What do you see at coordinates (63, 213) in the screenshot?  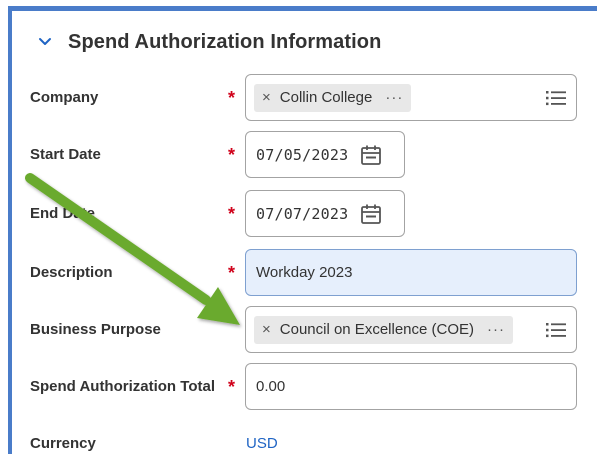 I see `end-date-label: End Date` at bounding box center [63, 213].